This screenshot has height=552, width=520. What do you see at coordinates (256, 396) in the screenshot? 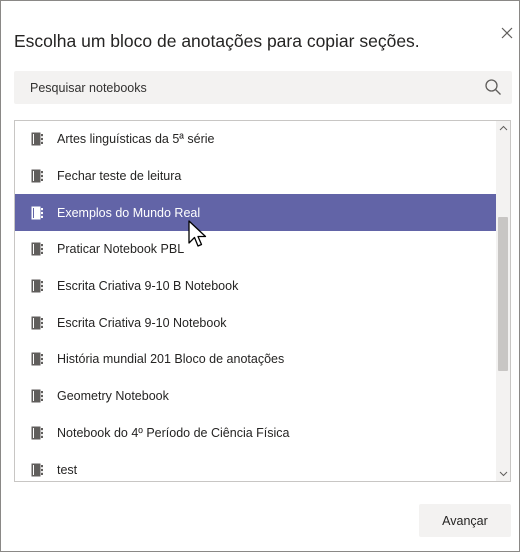
I see `notebook-list-item: Geometry Notebook` at bounding box center [256, 396].